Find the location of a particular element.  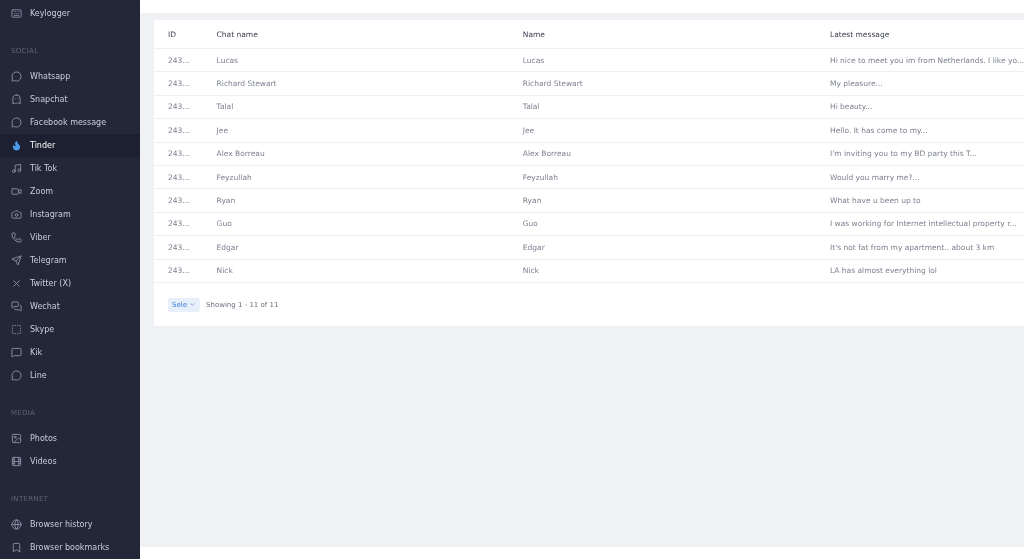

globe-icon is located at coordinates (16, 524).